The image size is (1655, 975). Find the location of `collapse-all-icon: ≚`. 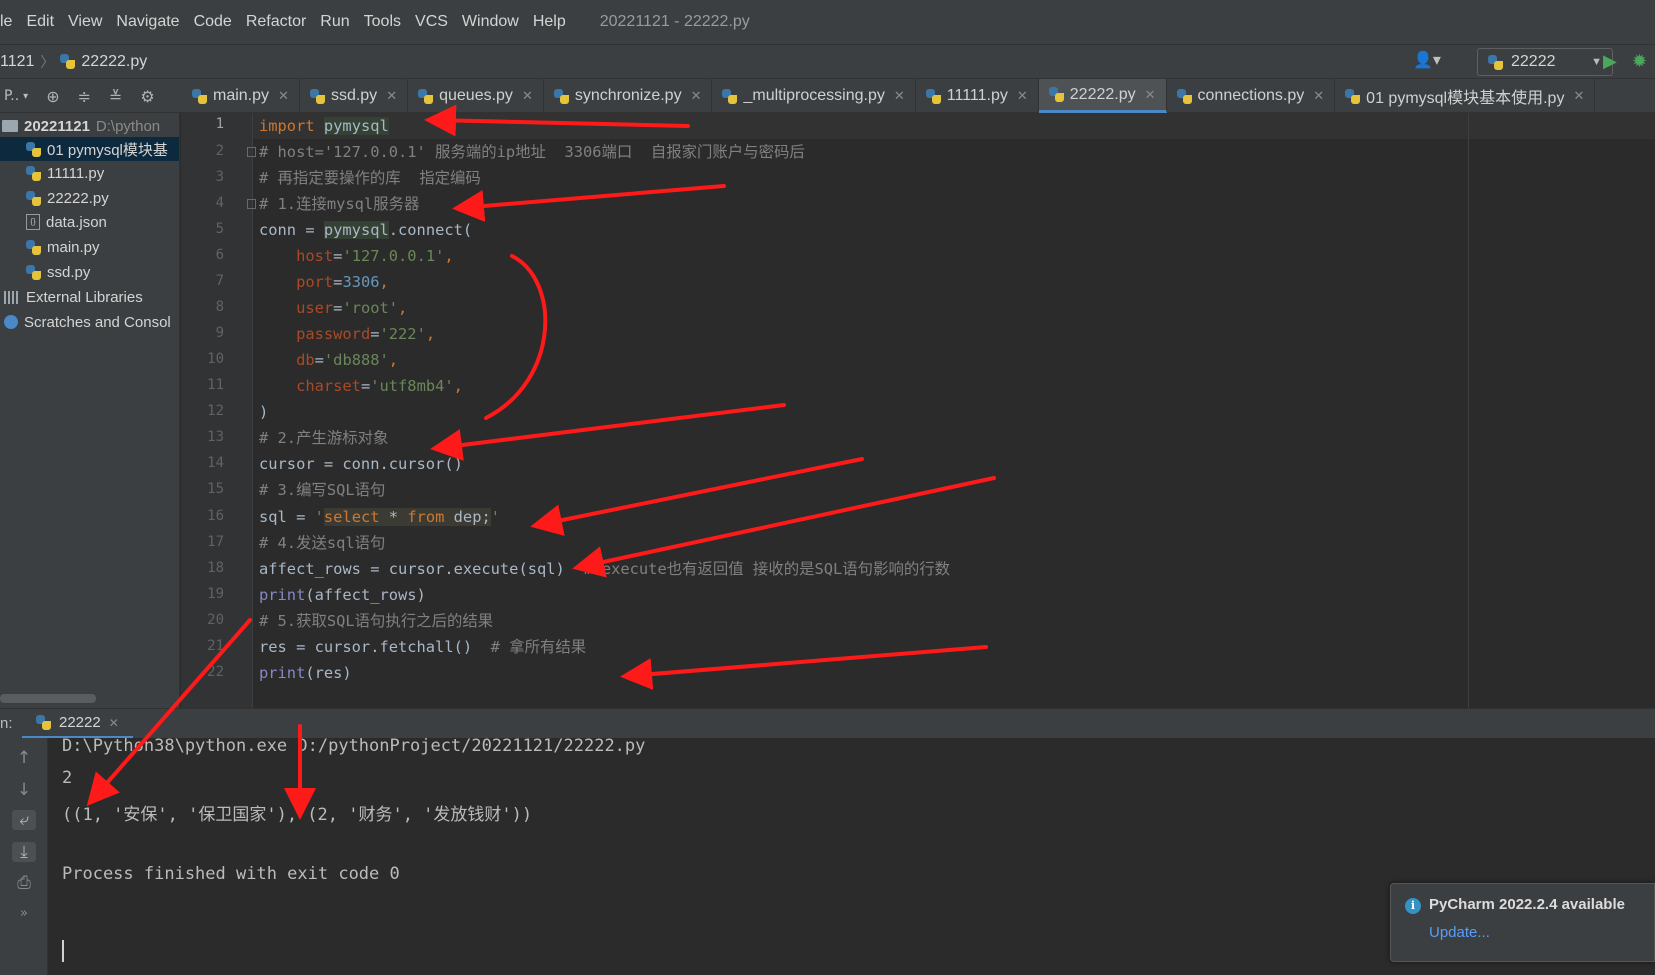

collapse-all-icon: ≚ is located at coordinates (115, 96).